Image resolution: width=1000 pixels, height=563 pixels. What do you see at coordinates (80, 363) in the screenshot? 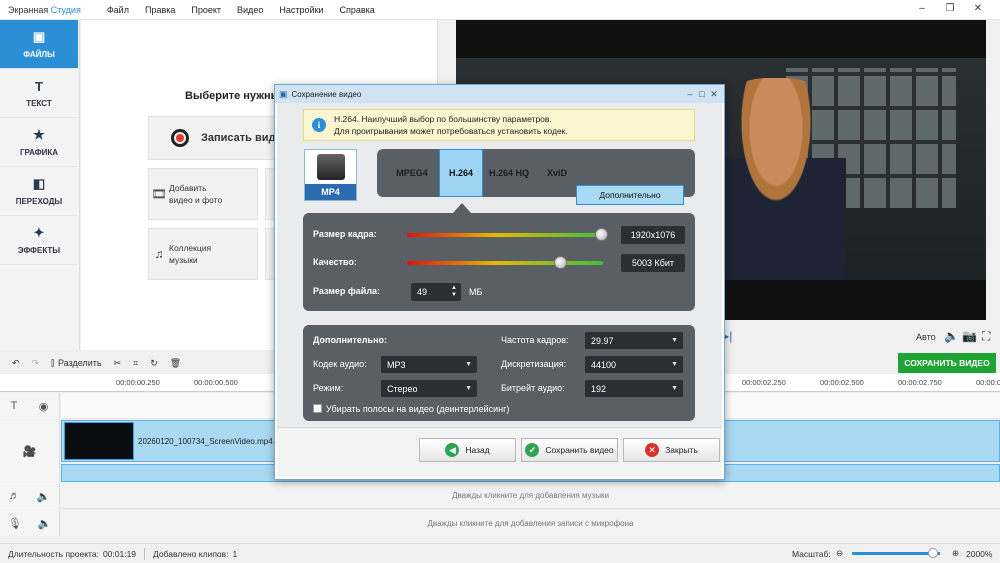
I see `split-button: Разделить` at bounding box center [80, 363].